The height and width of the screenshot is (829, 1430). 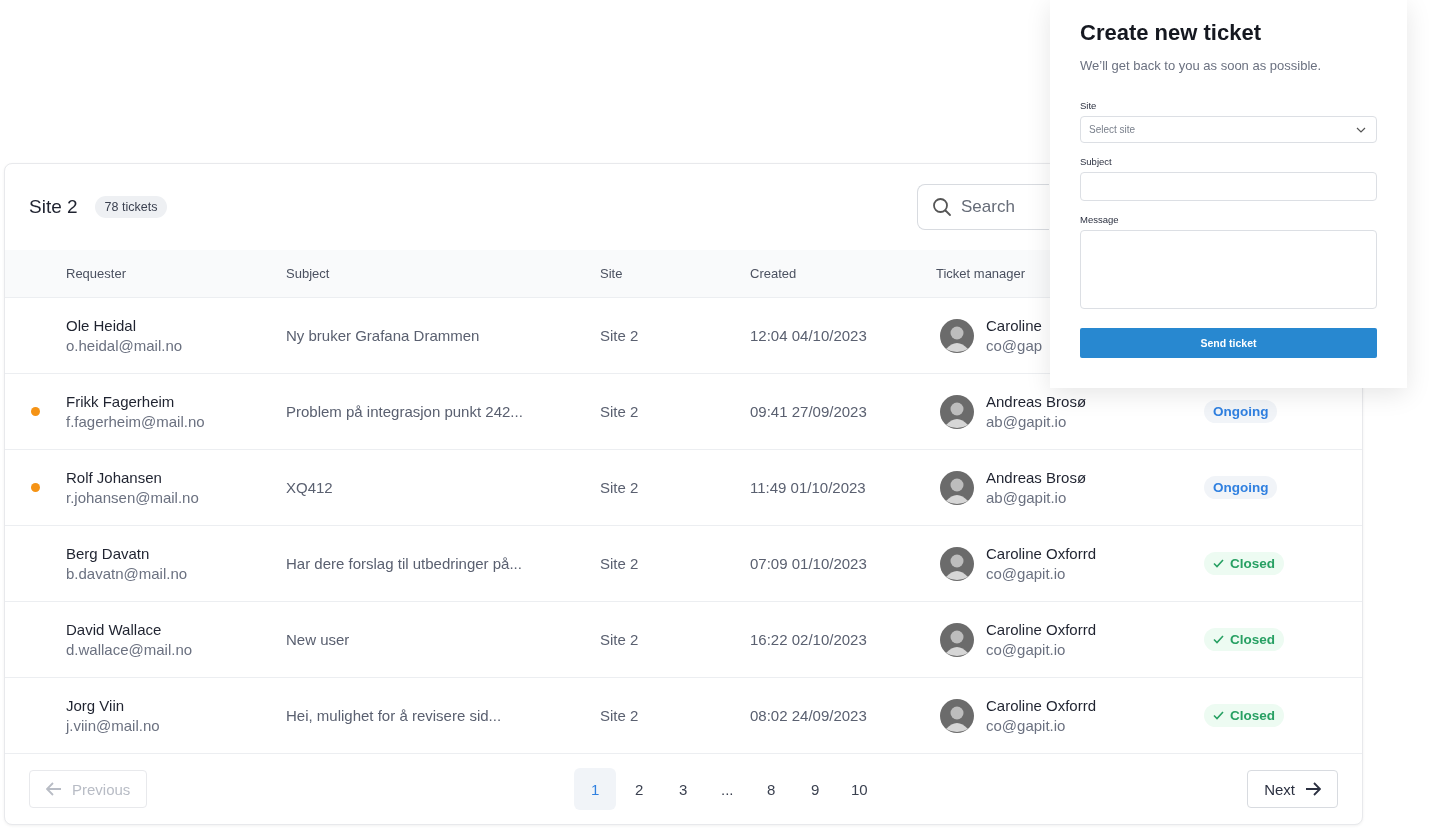 What do you see at coordinates (595, 789) in the screenshot?
I see `page-button: 1` at bounding box center [595, 789].